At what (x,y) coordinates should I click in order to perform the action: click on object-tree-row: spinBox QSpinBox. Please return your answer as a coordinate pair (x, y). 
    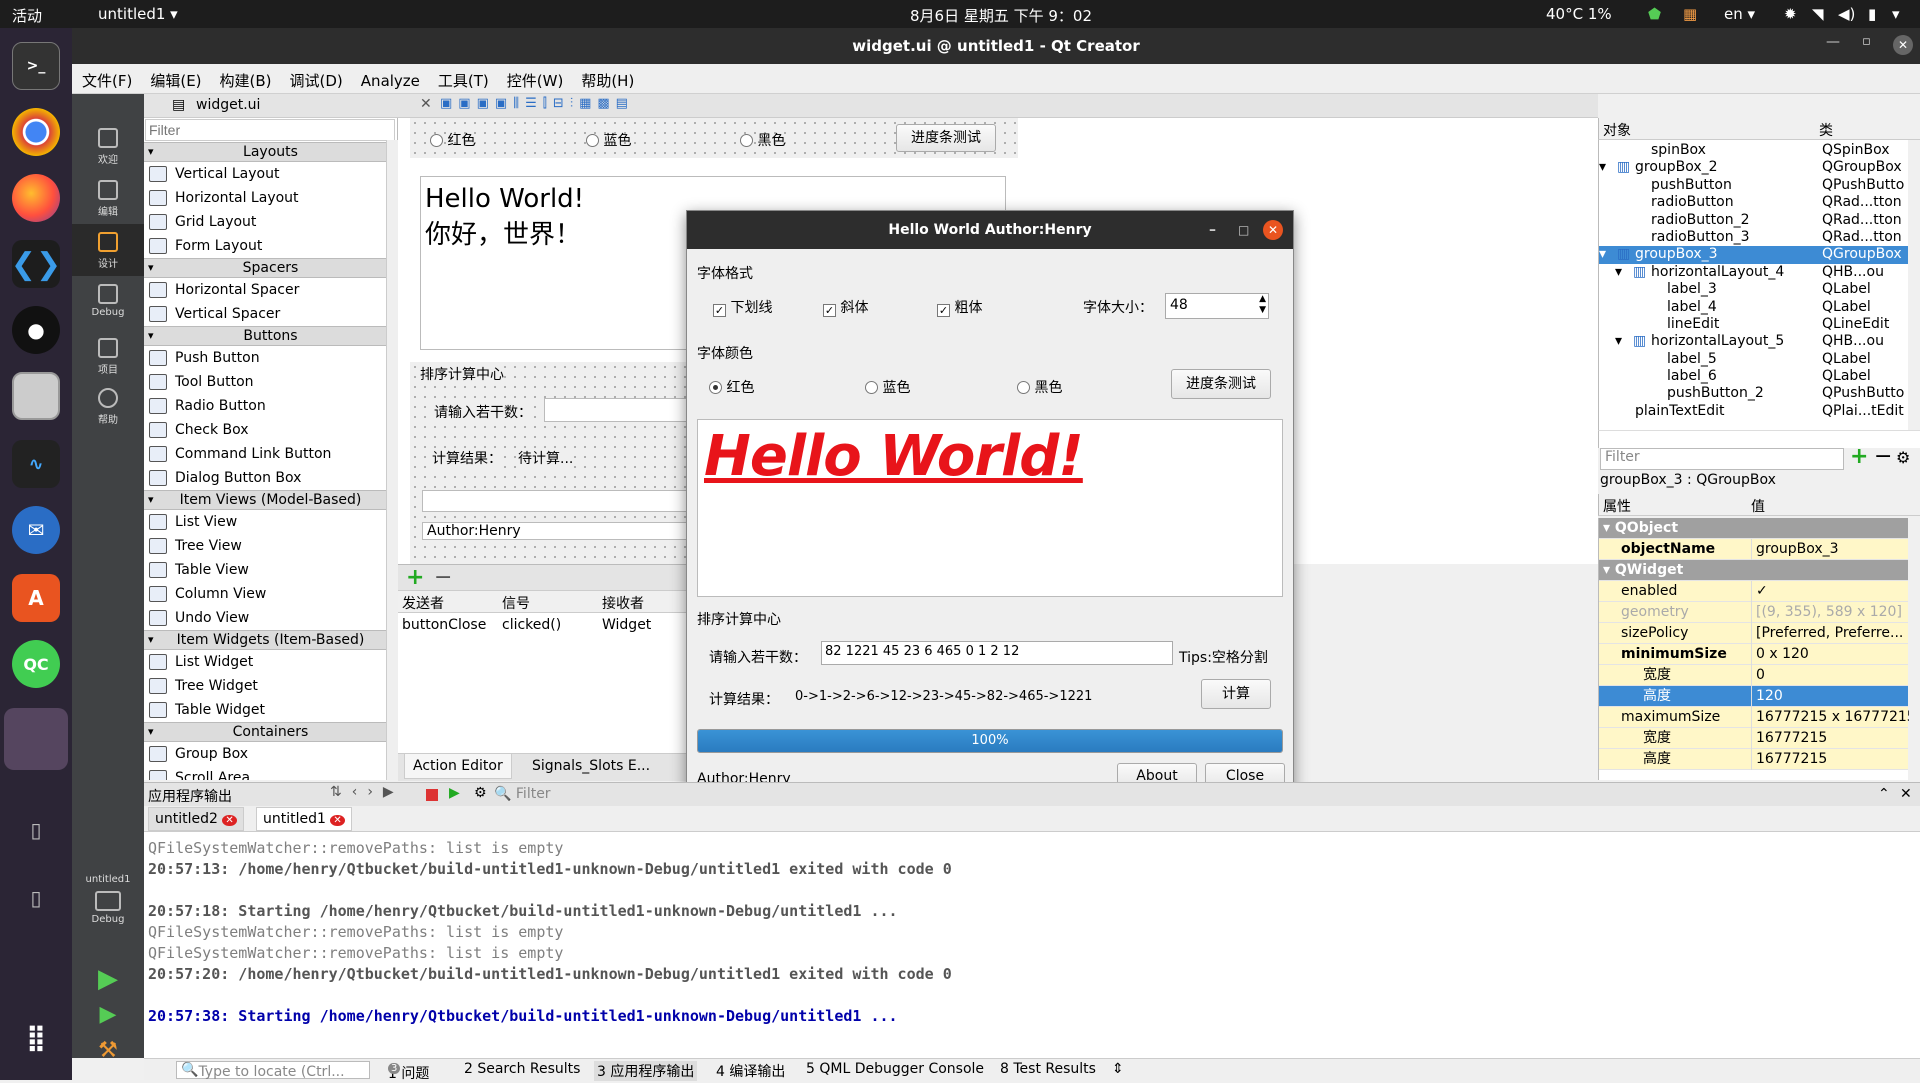
    Looking at the image, I should click on (1753, 150).